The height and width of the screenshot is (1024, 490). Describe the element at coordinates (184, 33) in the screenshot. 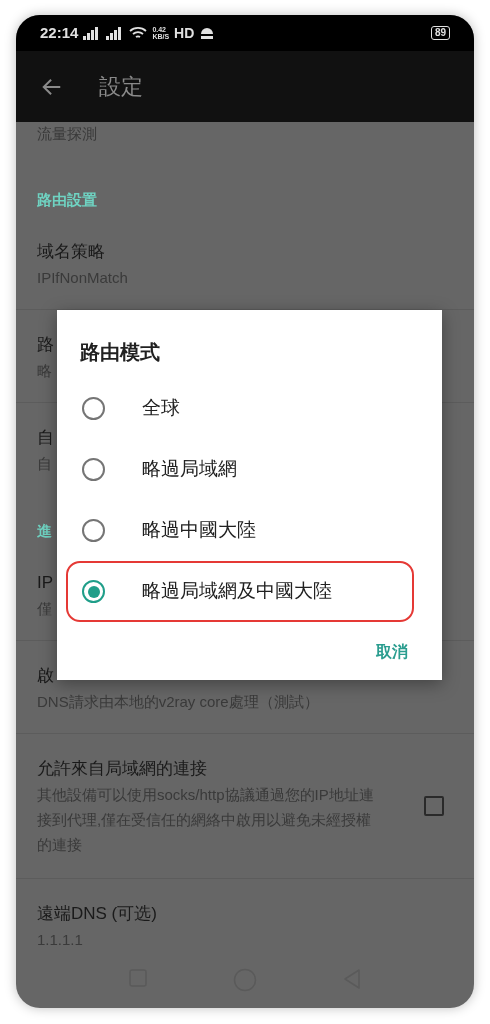

I see `hd-label: HD` at that location.